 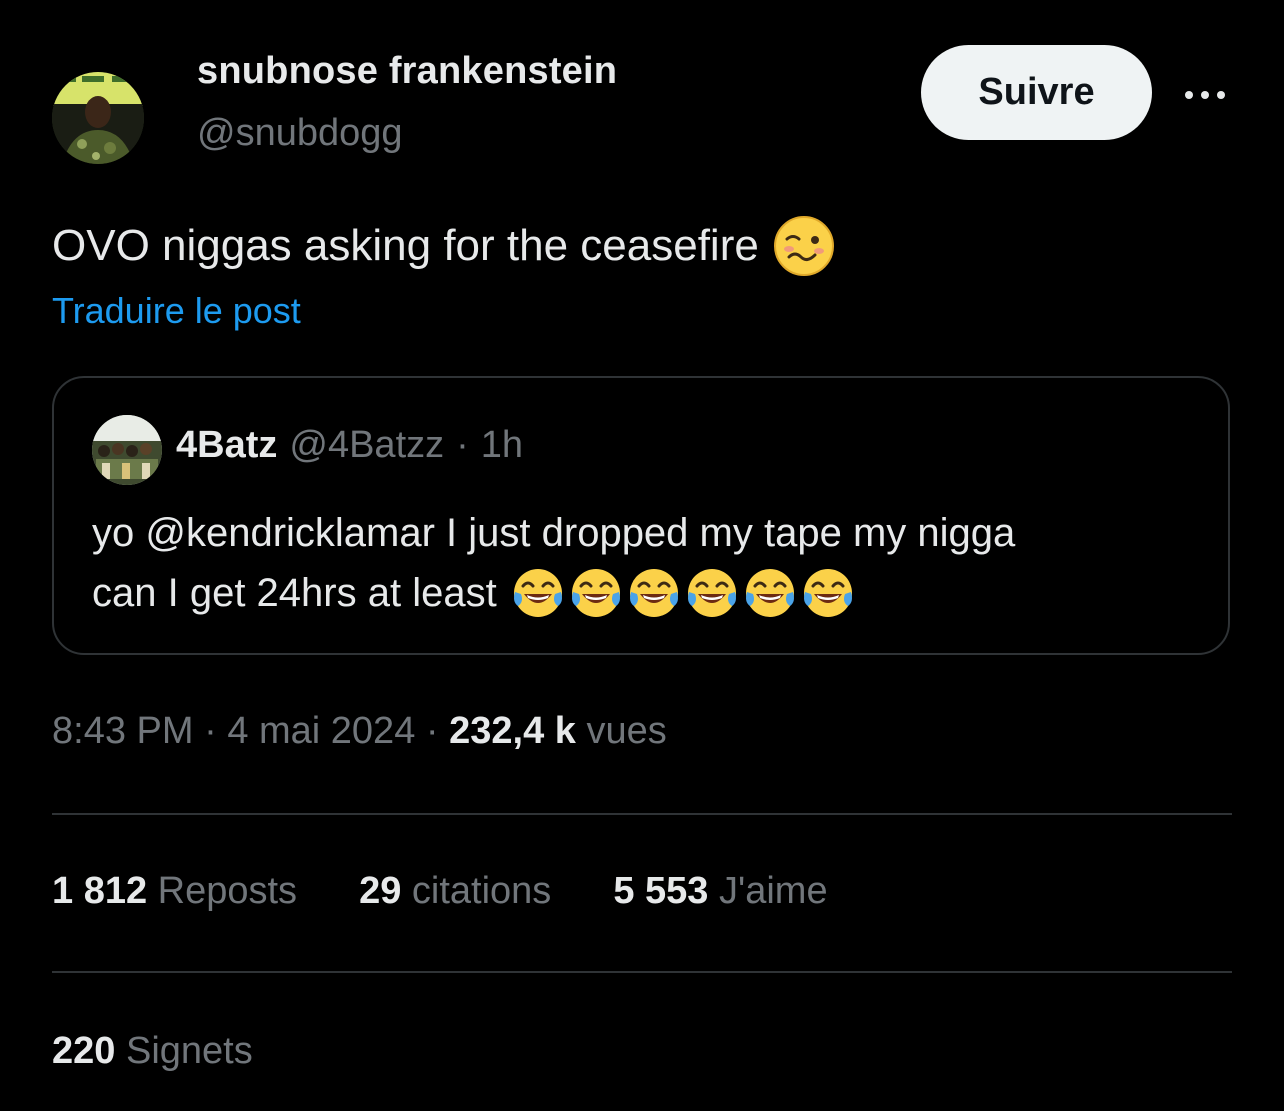 What do you see at coordinates (1036, 92) in the screenshot?
I see `follow-button: Suivre` at bounding box center [1036, 92].